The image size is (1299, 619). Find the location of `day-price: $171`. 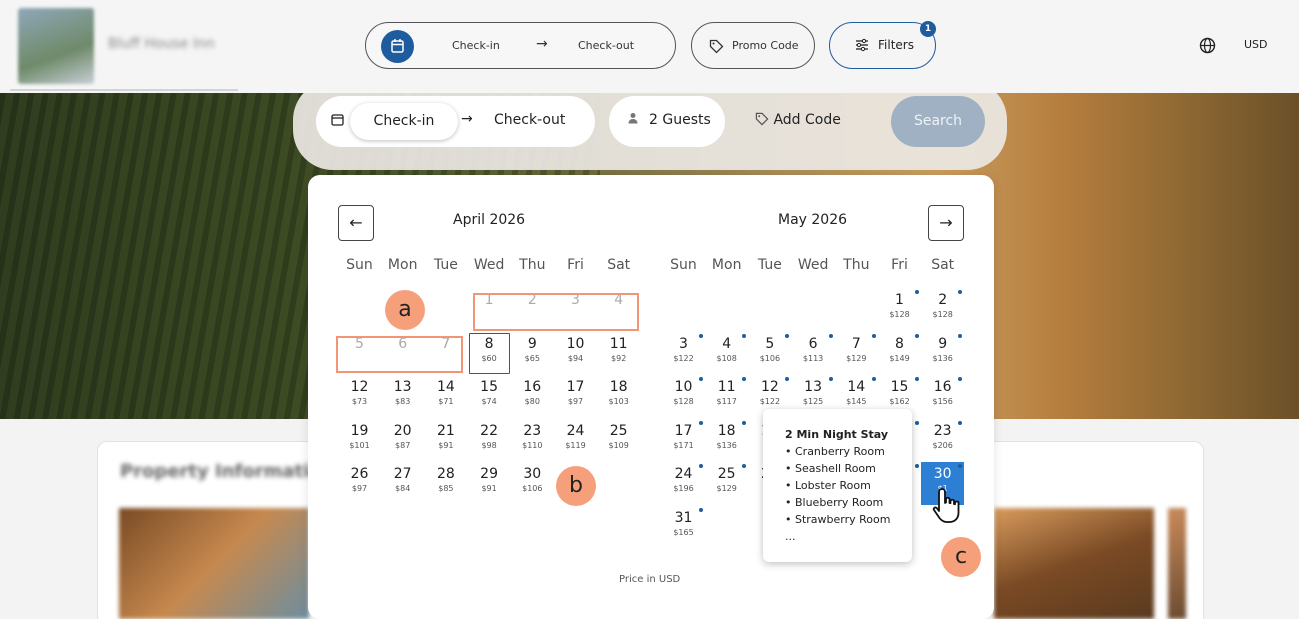

day-price: $171 is located at coordinates (683, 445).